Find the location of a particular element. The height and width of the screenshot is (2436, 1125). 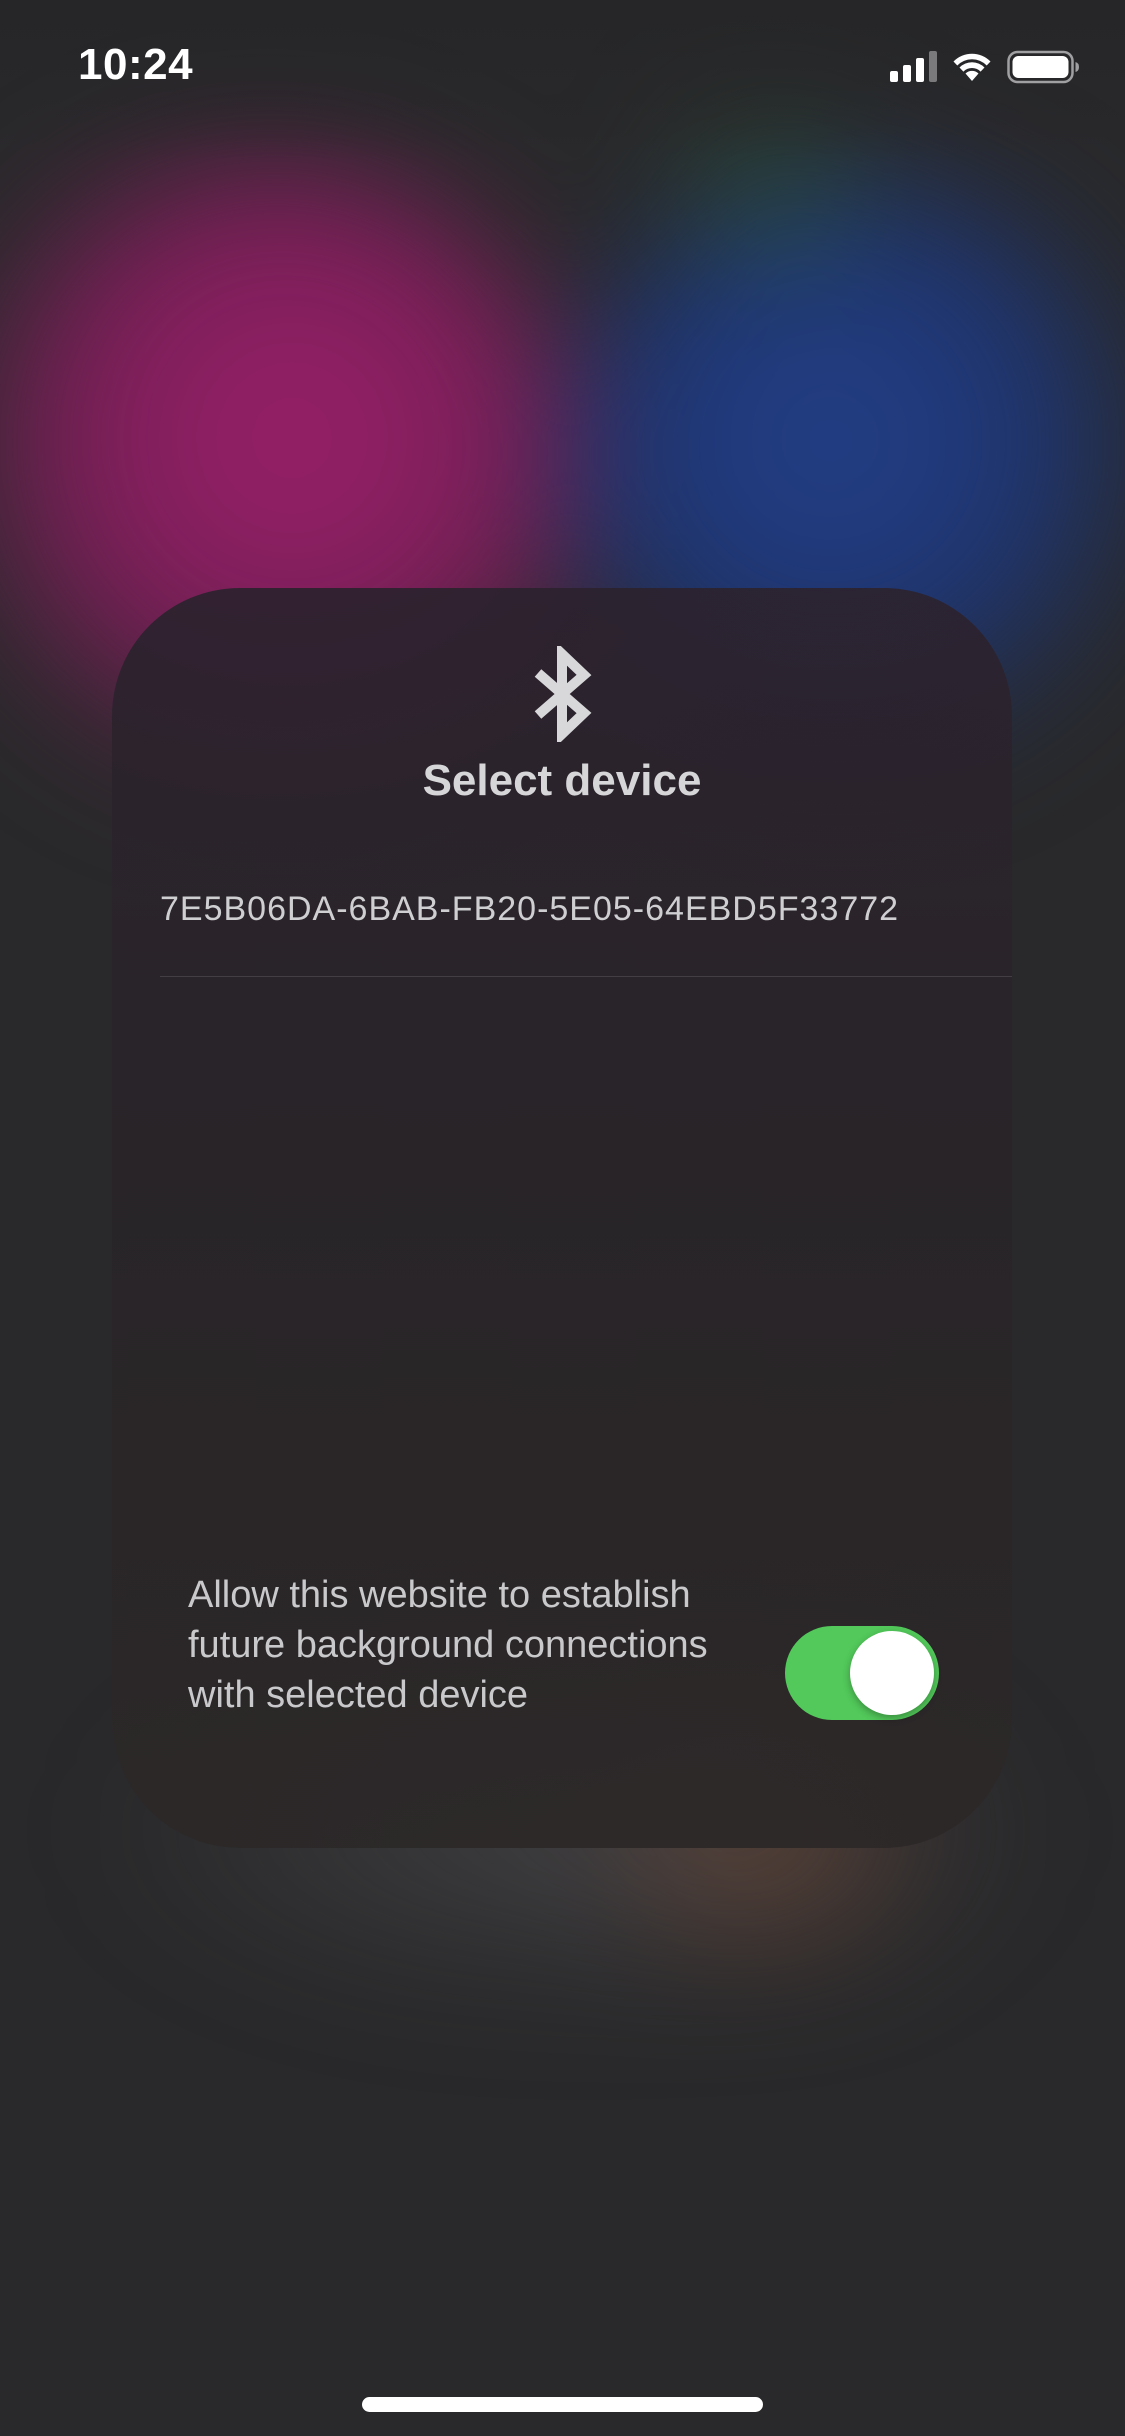

wifi-icon is located at coordinates (972, 67).